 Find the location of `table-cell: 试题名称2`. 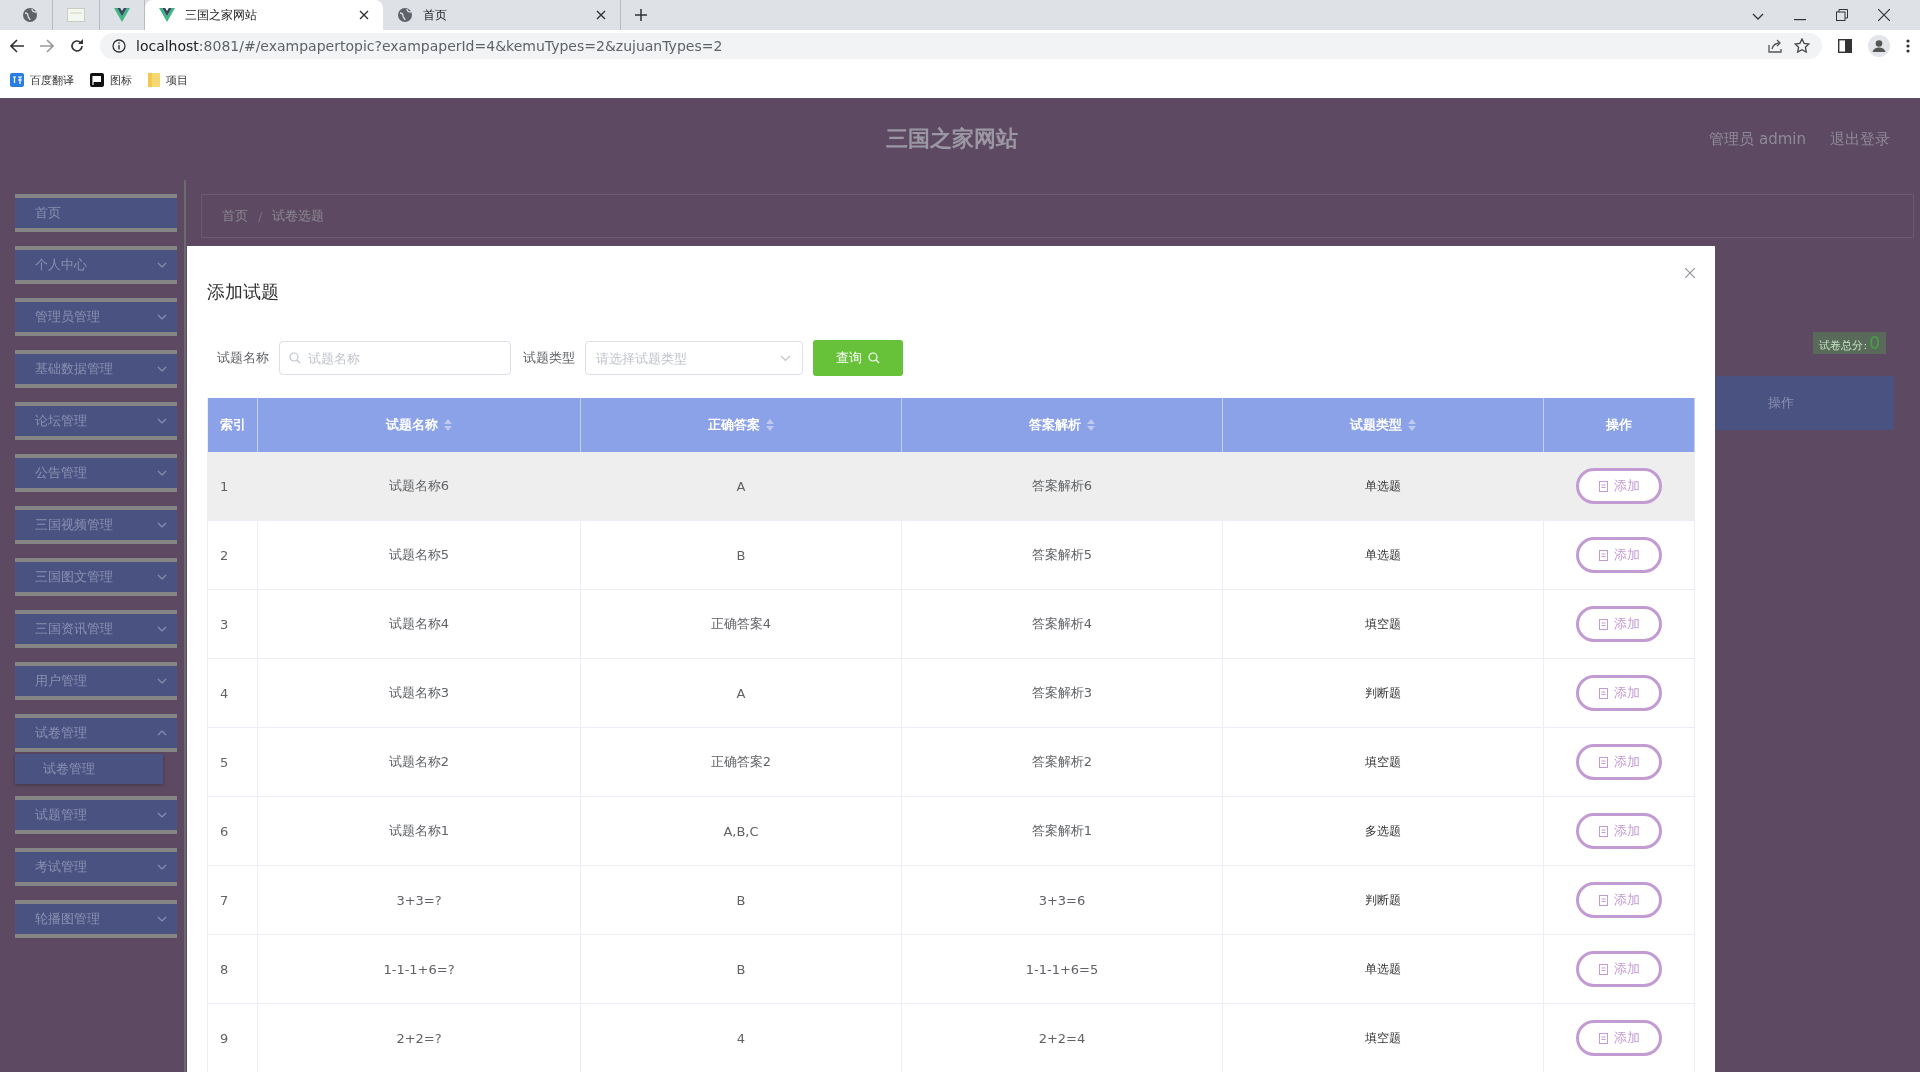

table-cell: 试题名称2 is located at coordinates (419, 762).